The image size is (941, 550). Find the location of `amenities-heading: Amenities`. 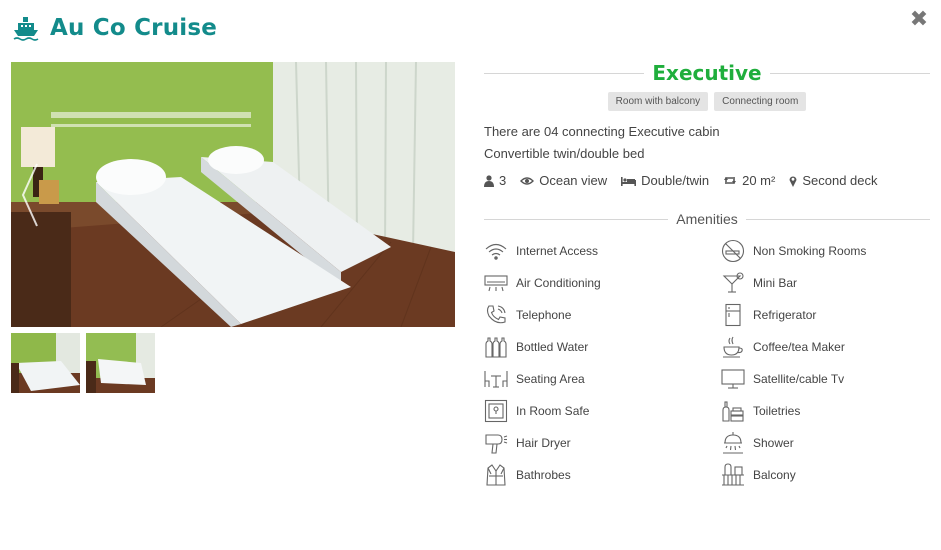

amenities-heading: Amenities is located at coordinates (707, 219).